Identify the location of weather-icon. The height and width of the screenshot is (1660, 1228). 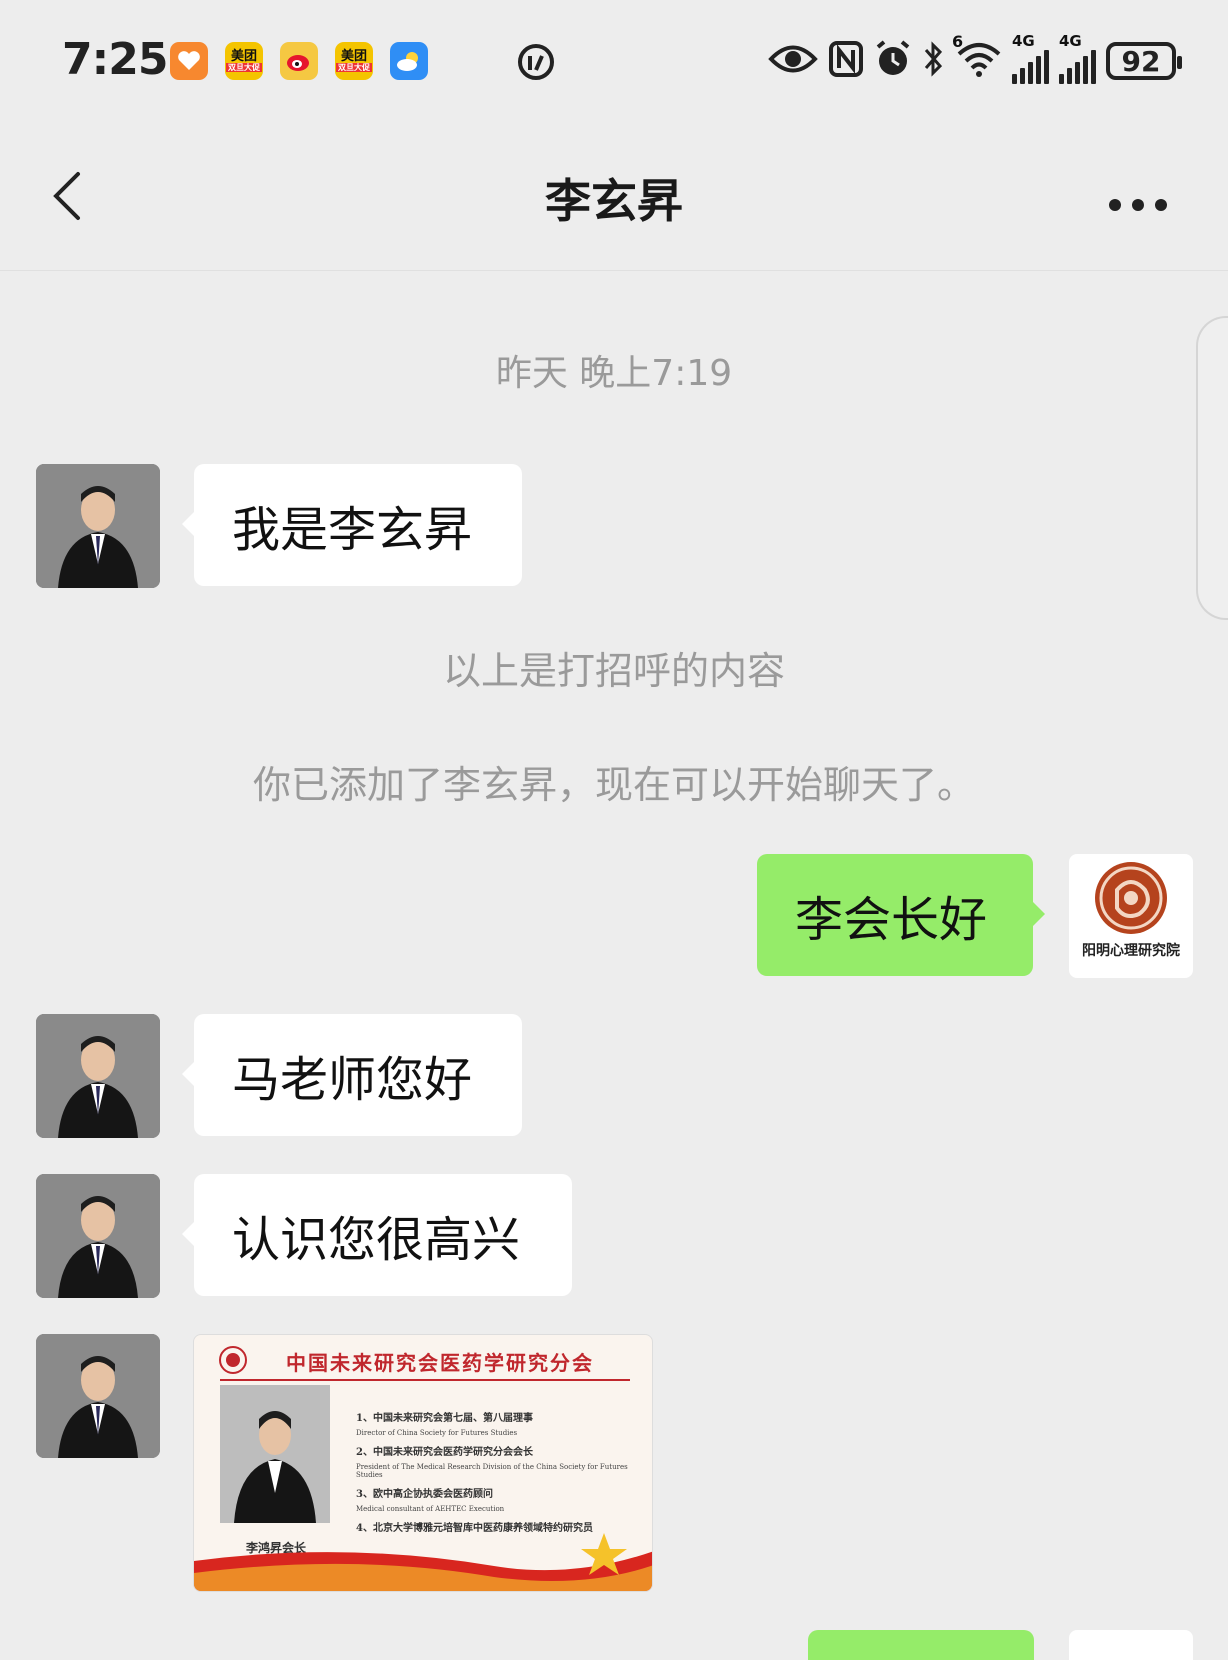
(409, 61).